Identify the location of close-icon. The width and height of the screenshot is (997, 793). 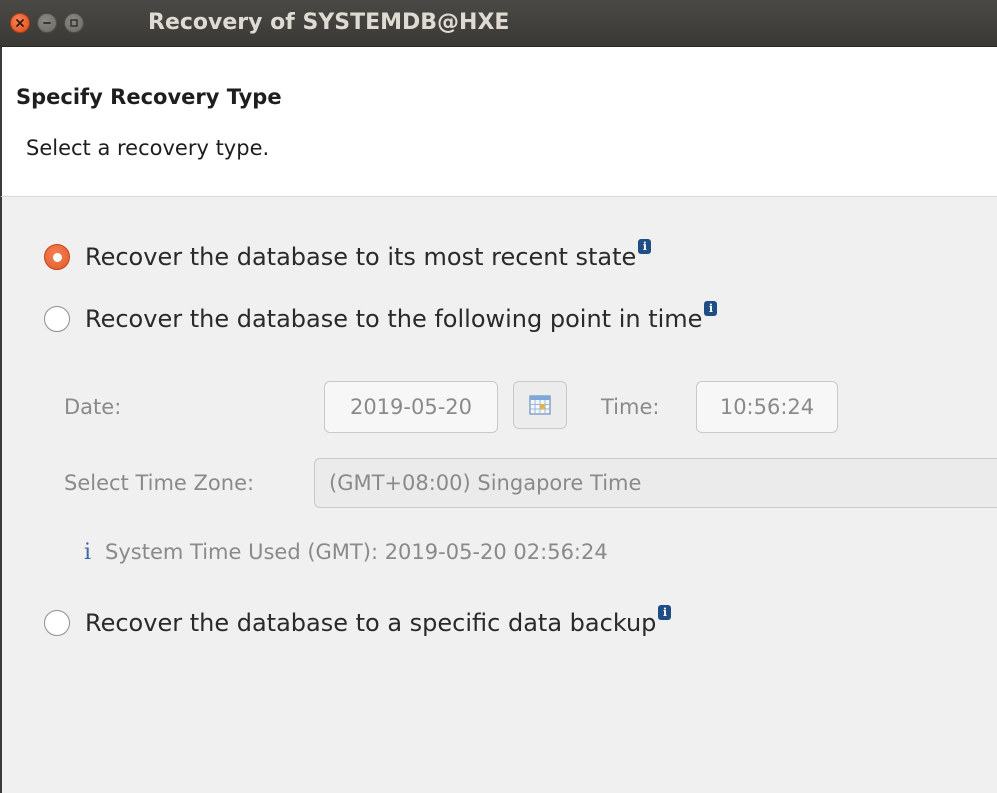
(20, 23).